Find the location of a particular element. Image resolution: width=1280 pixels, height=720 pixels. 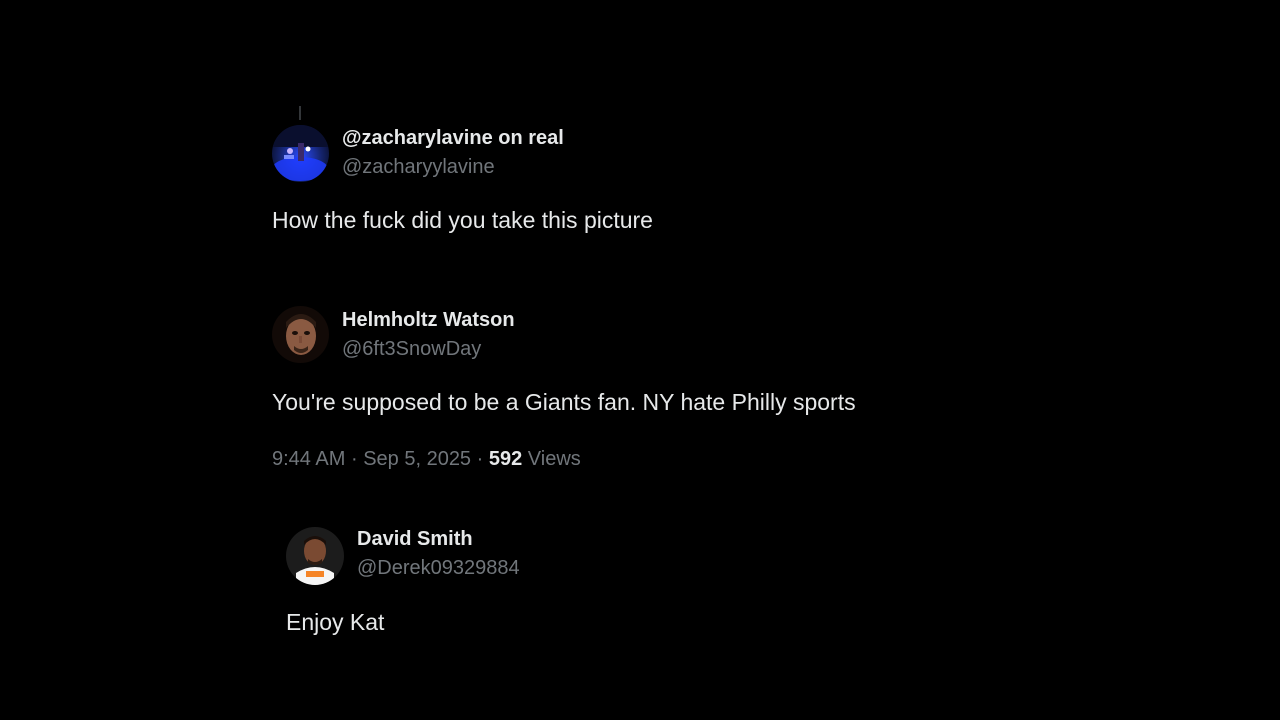

basketball-arena-avatar-icon is located at coordinates (300, 153).